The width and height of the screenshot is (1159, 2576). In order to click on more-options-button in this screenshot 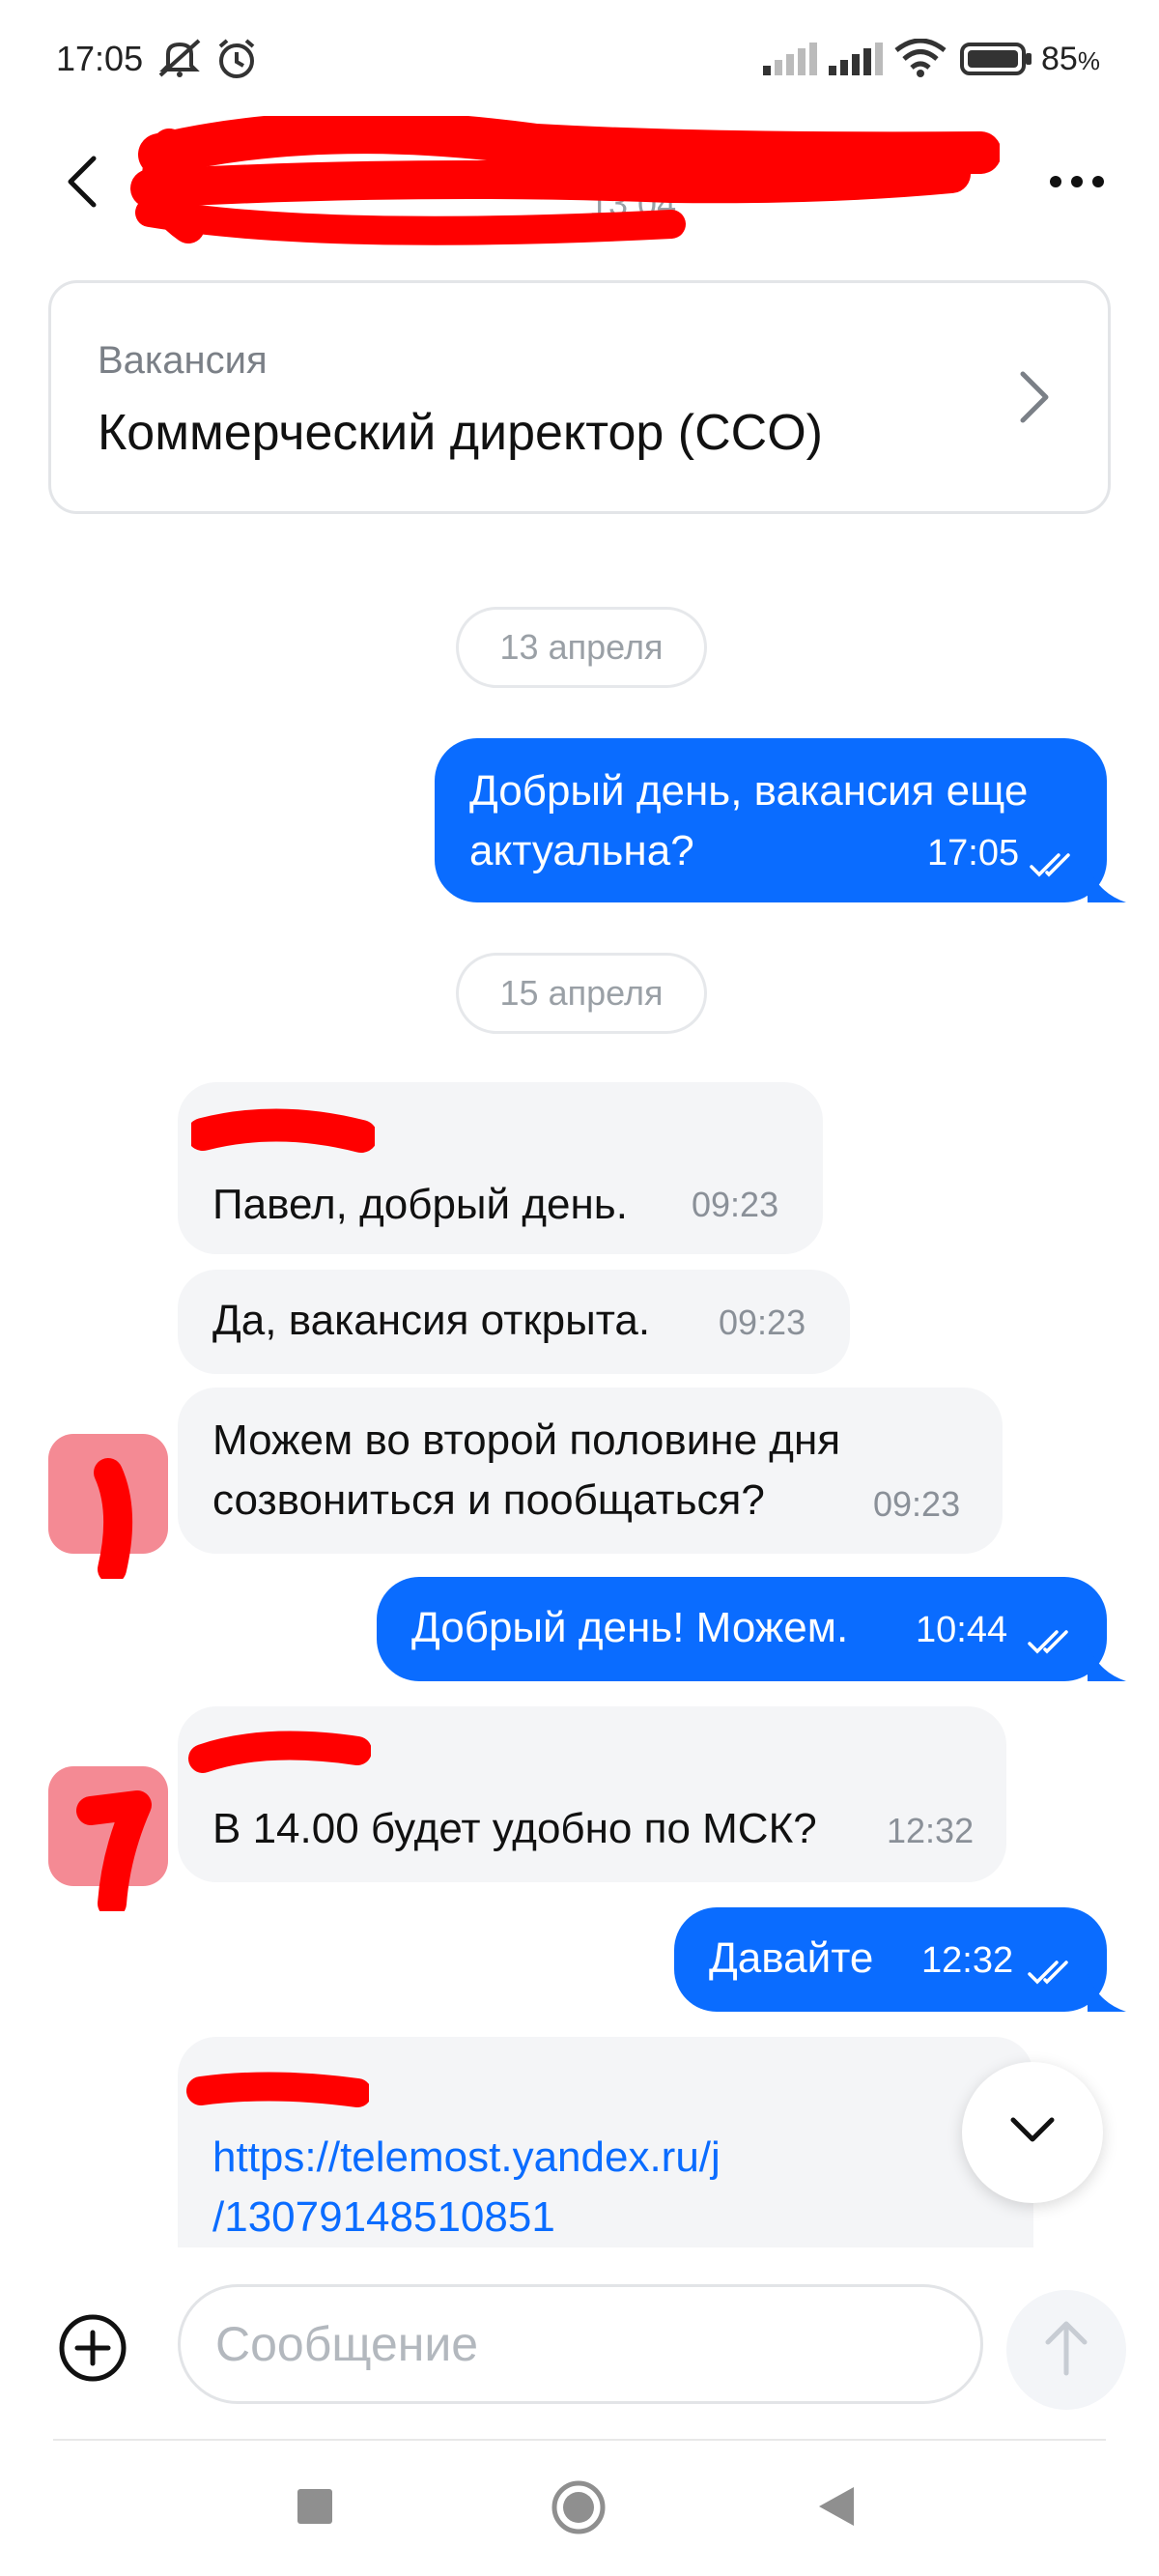, I will do `click(1077, 184)`.